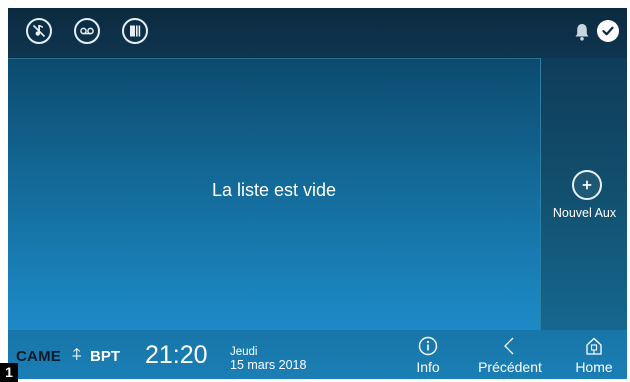 This screenshot has width=630, height=382. I want to click on mute-ringtone-icon, so click(39, 31).